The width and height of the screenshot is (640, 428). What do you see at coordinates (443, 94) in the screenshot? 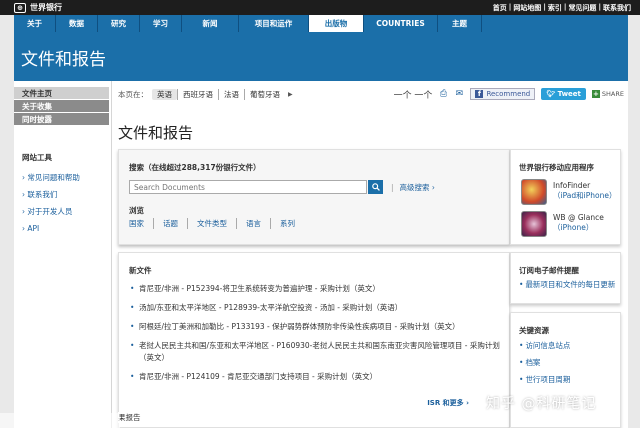
I see `print-icon: ⎙` at bounding box center [443, 94].